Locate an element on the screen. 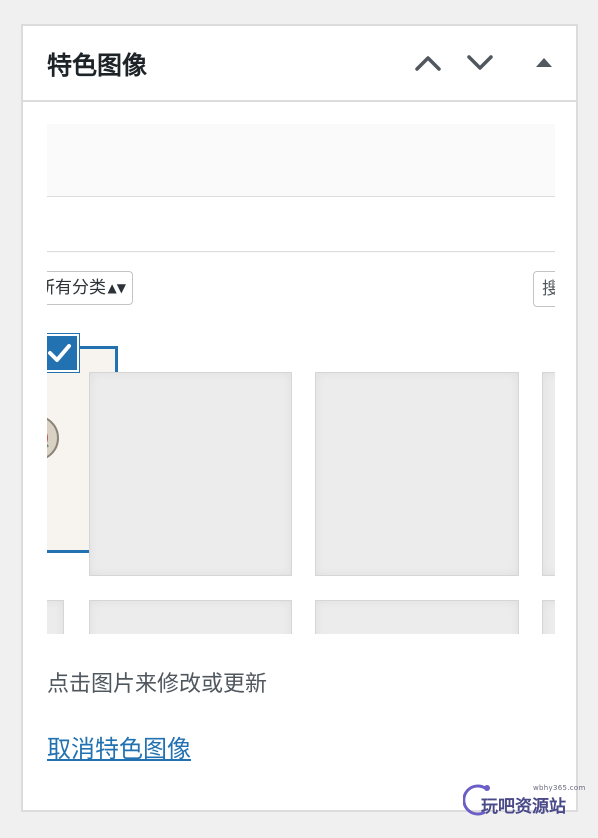 Image resolution: width=598 pixels, height=838 pixels. chevron-down-icon is located at coordinates (480, 62).